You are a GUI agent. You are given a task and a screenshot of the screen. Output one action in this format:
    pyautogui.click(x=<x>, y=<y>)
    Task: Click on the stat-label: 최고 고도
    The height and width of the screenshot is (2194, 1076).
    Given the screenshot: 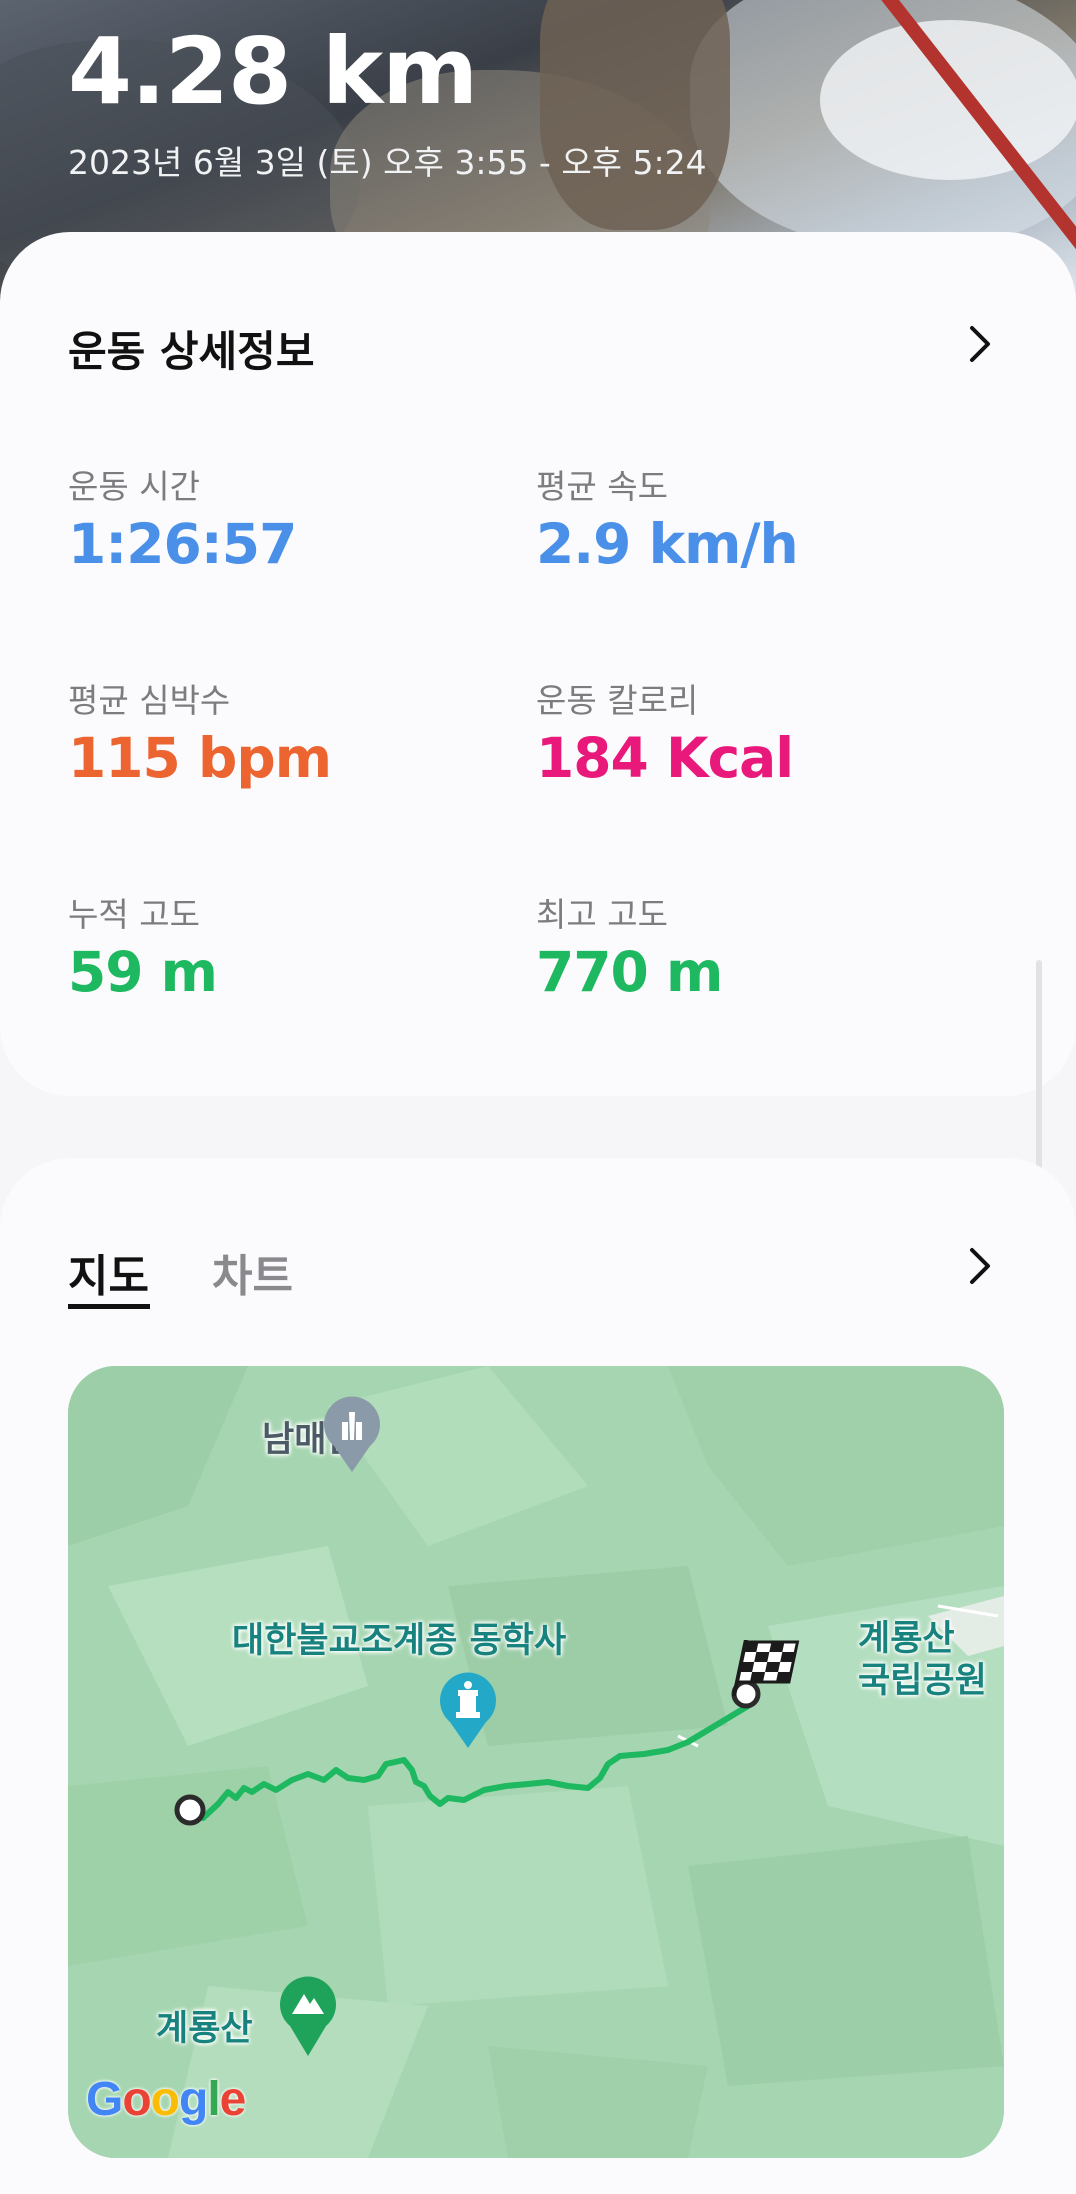 What is the action you would take?
    pyautogui.click(x=602, y=914)
    